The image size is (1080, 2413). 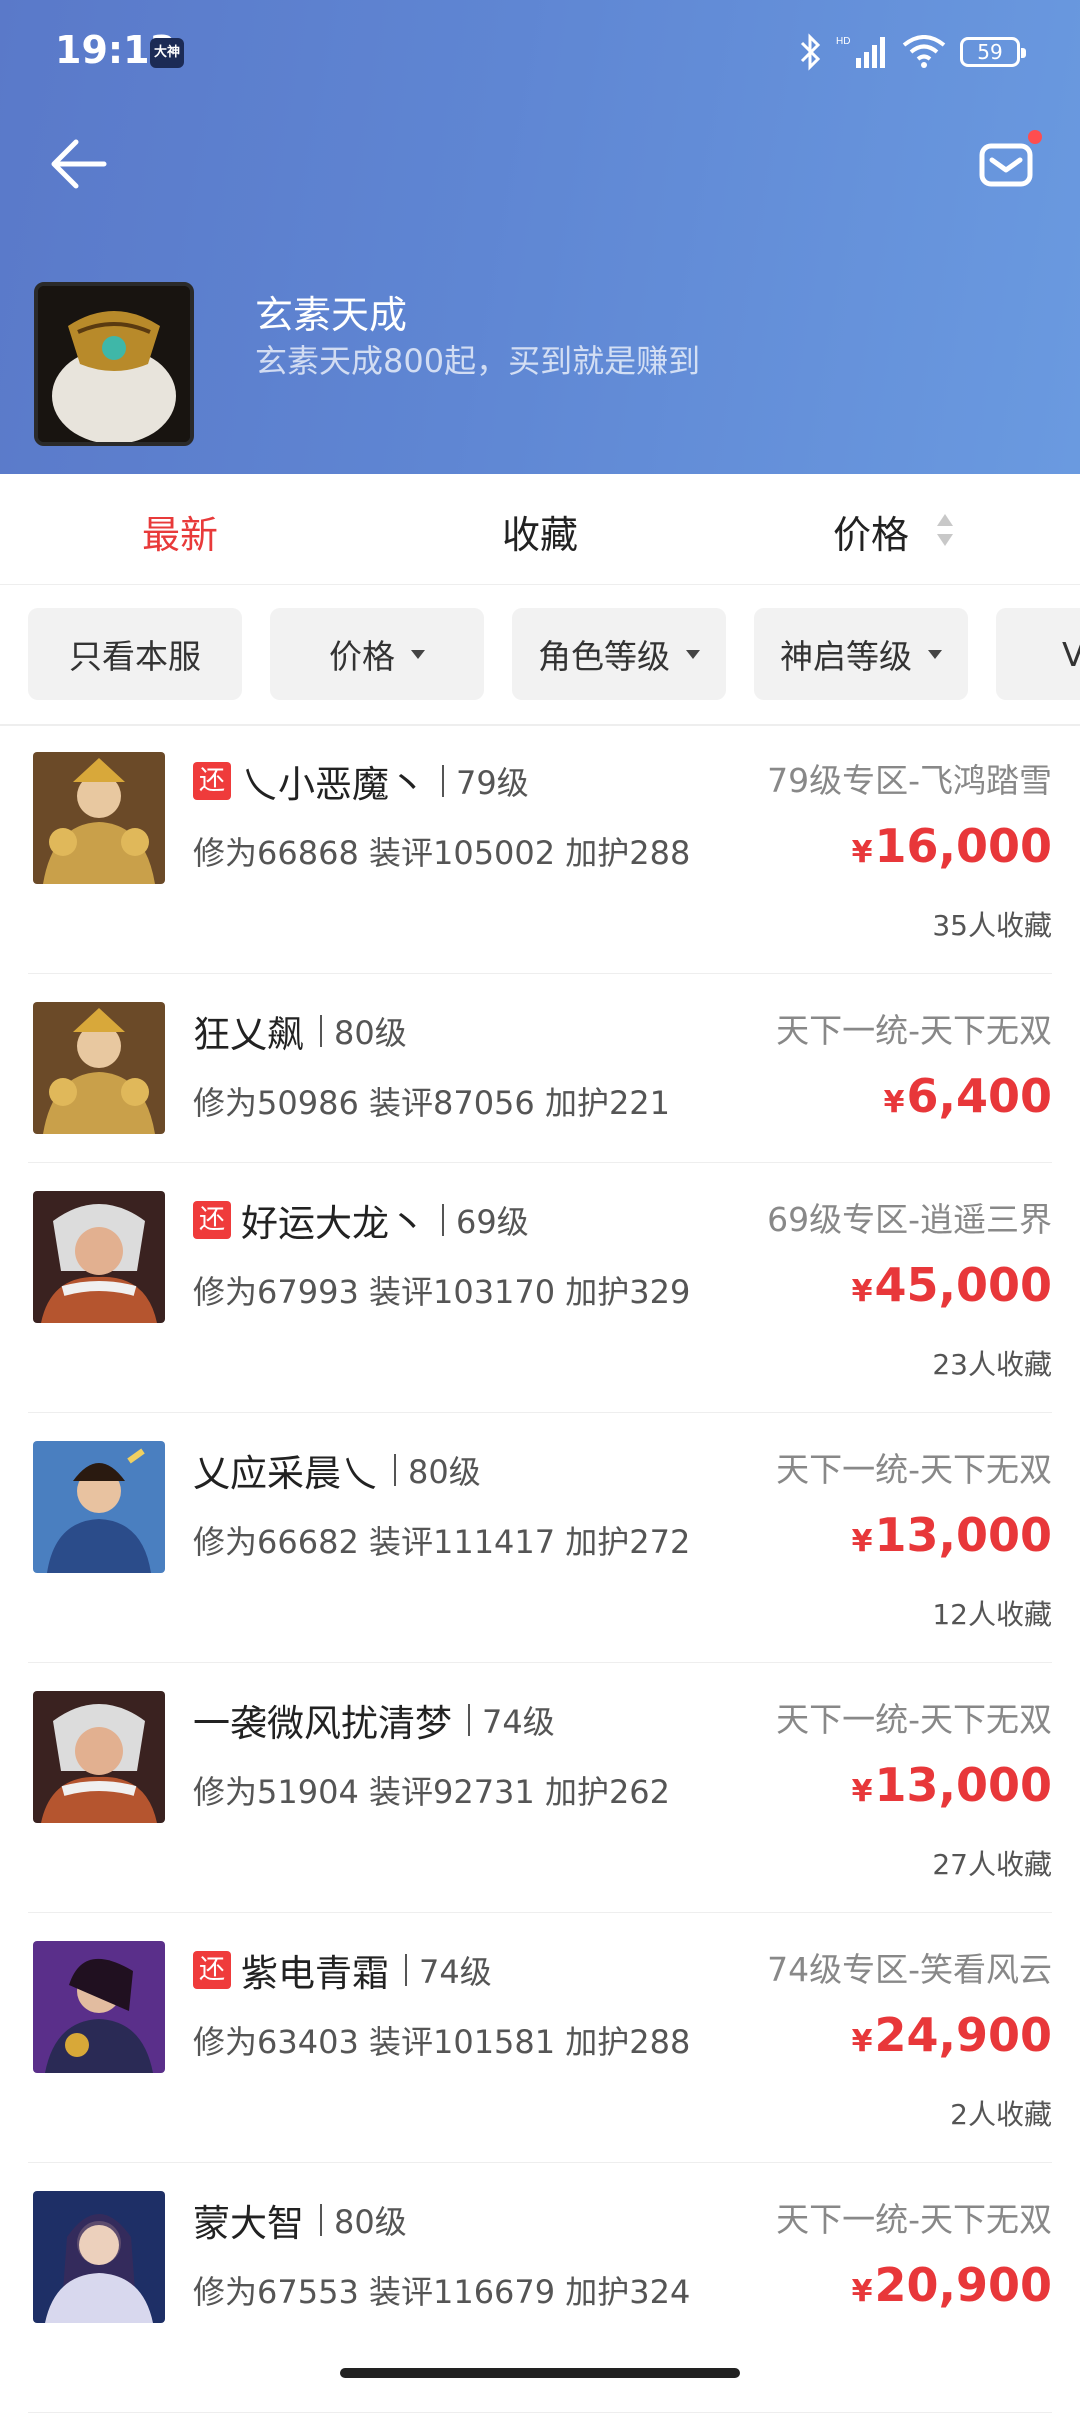 I want to click on character-stats: 修为67993 装评103170 加护329, so click(x=442, y=1292).